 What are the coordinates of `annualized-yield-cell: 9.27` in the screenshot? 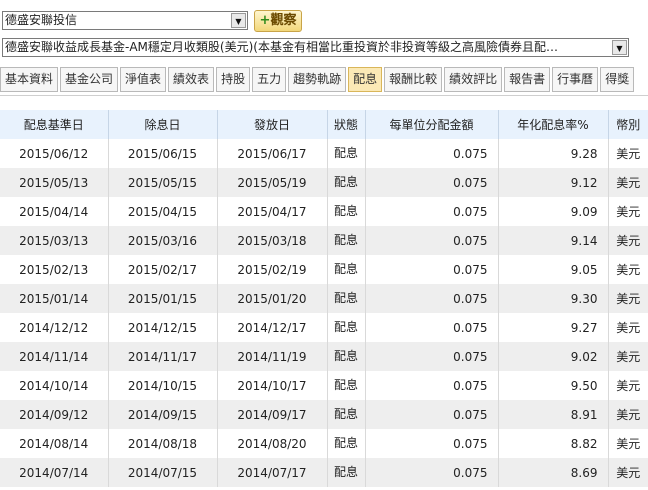 It's located at (552, 327).